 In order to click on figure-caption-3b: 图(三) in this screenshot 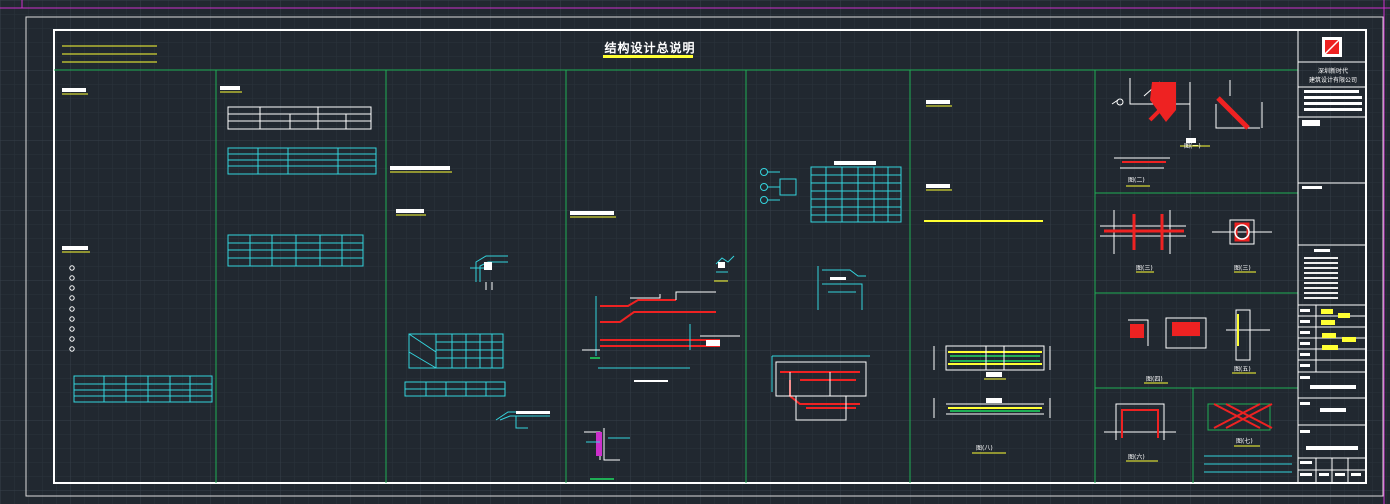, I will do `click(1242, 268)`.